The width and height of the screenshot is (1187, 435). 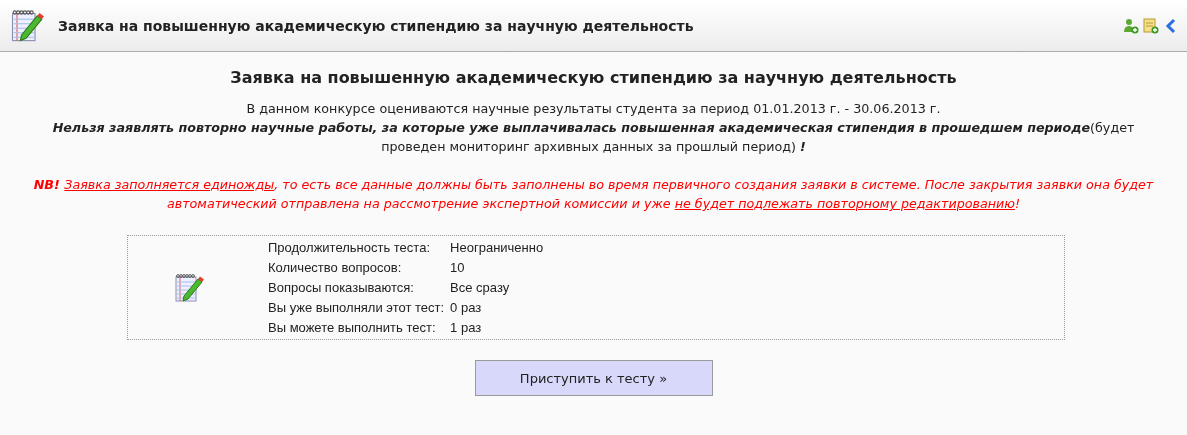 I want to click on info-label: Вопросы показываются:, so click(x=341, y=287).